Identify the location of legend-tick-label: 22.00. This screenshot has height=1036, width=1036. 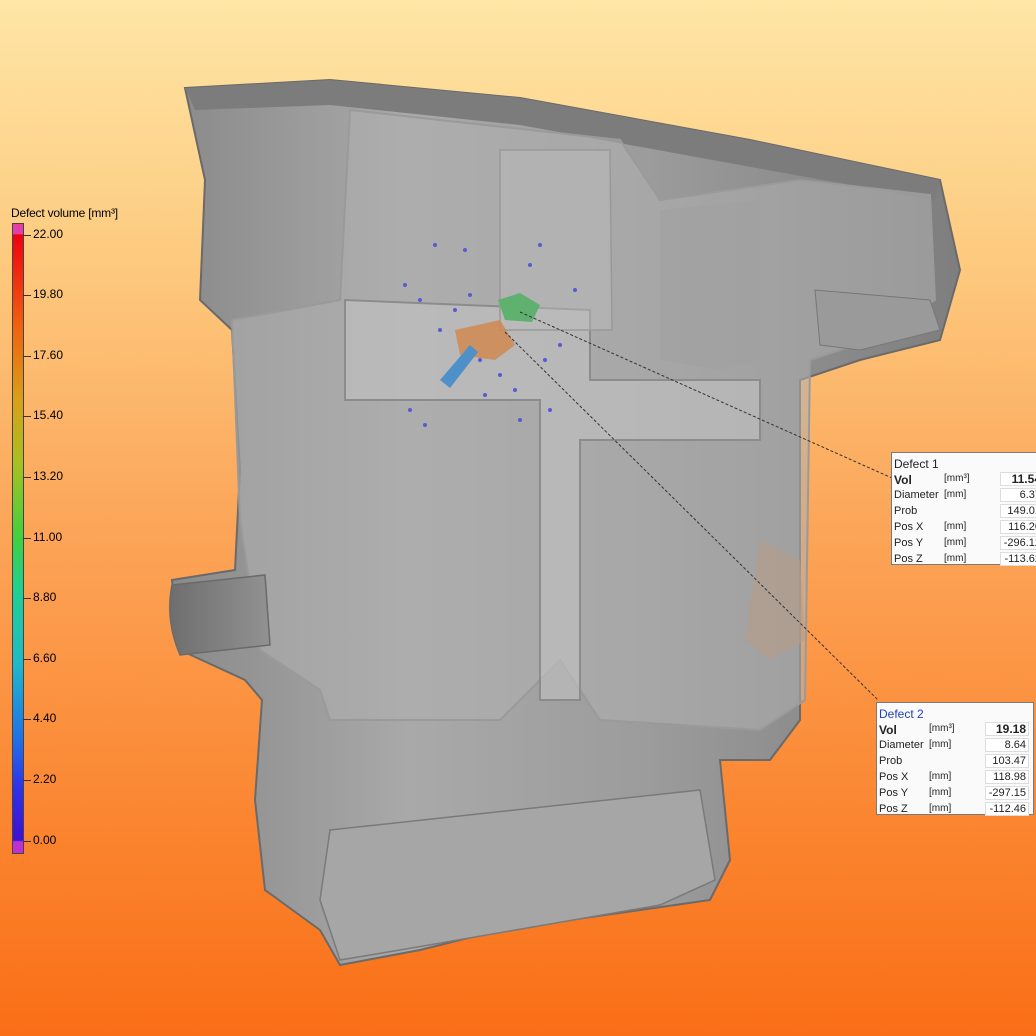
(48, 234).